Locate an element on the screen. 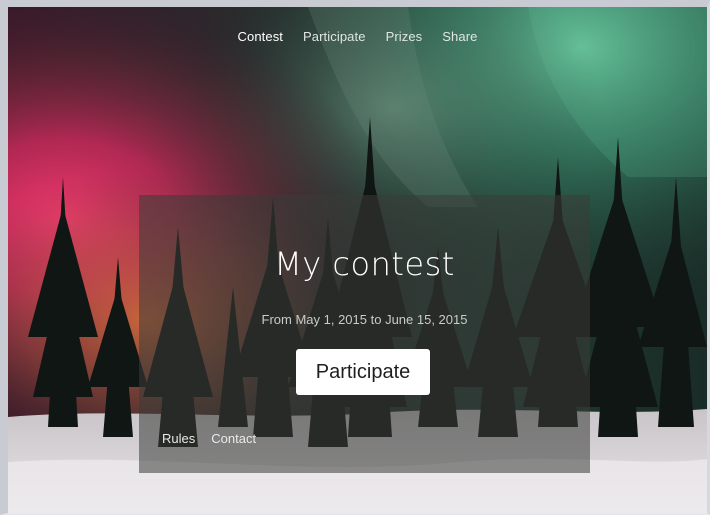 This screenshot has height=515, width=710. top-navigation: Contest Participate Prizes Share is located at coordinates (357, 36).